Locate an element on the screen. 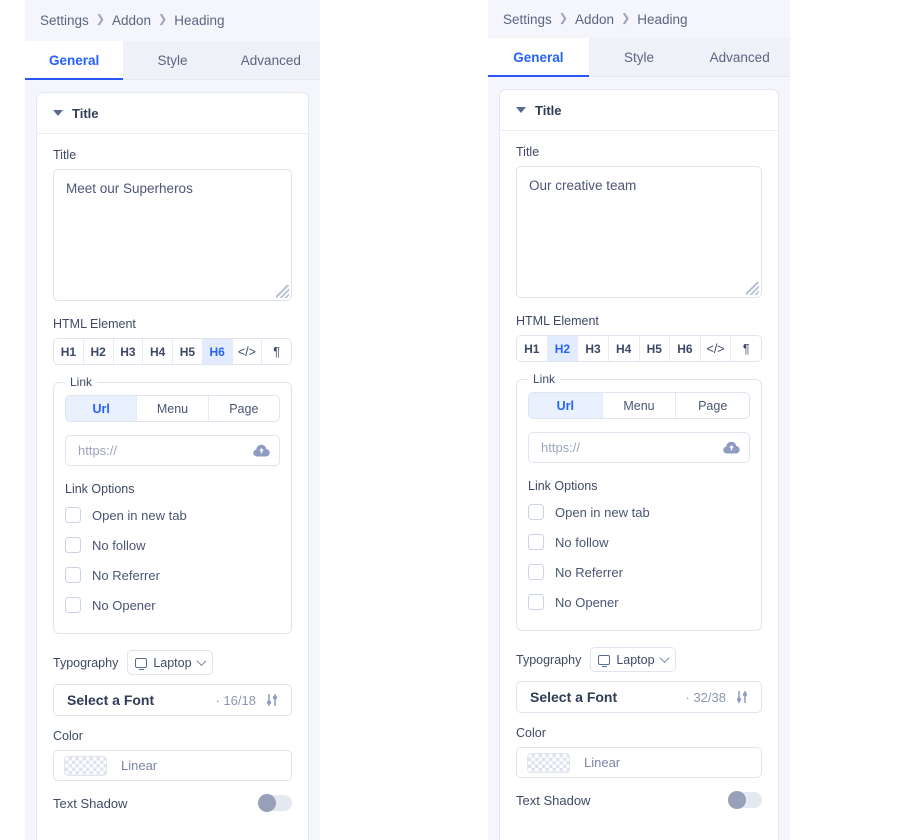 The image size is (900, 840). typography-device-value: Laptop is located at coordinates (635, 659).